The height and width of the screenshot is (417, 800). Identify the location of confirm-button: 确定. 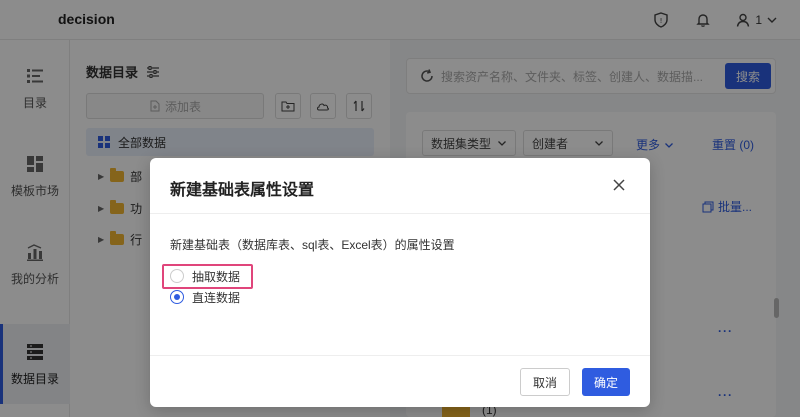
(606, 382).